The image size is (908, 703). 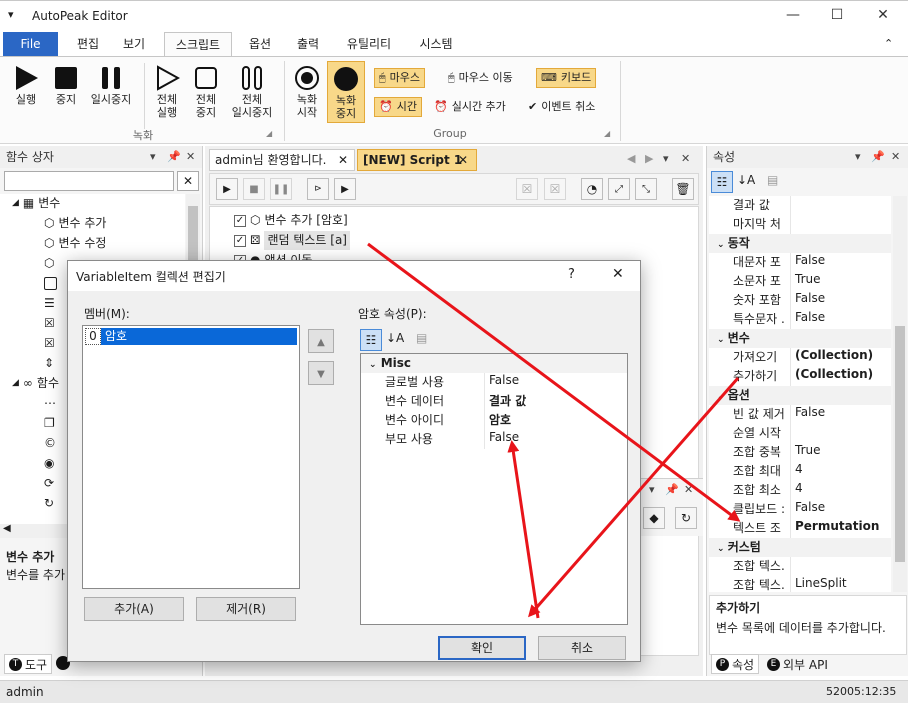 I want to click on members-list: 0 암호, so click(x=191, y=457).